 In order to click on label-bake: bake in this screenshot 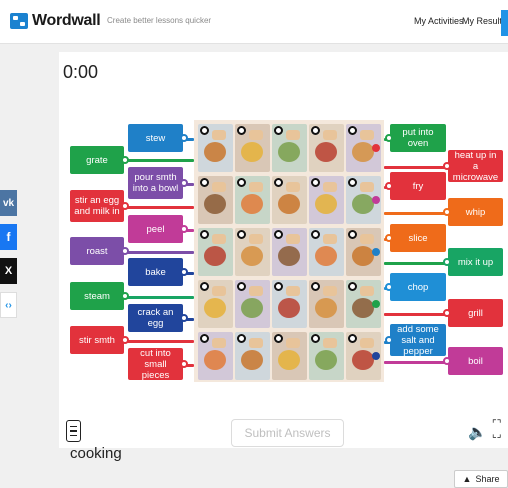, I will do `click(158, 272)`.